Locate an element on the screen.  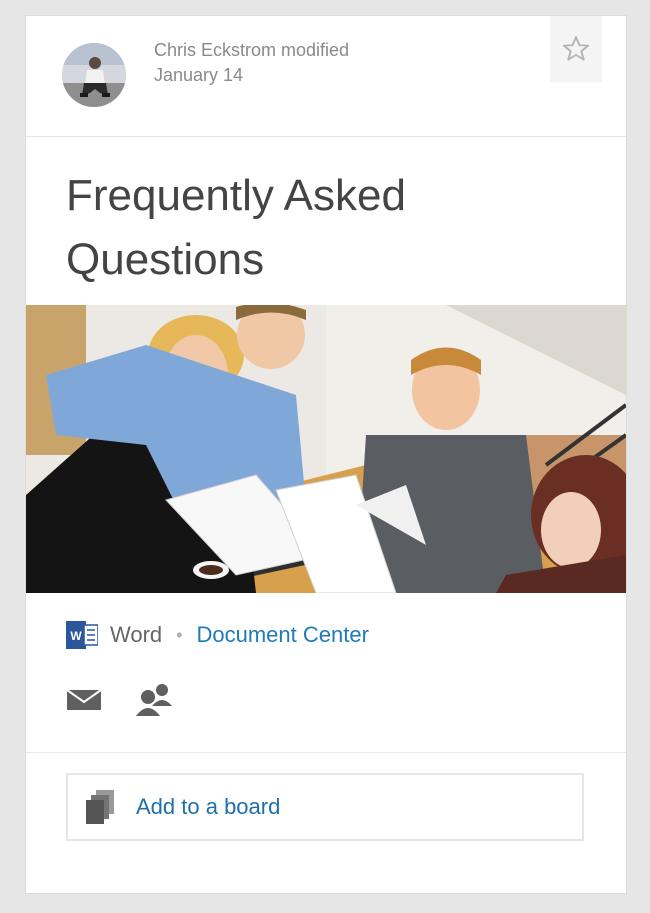
document-source: W Word • Document Center is located at coordinates (217, 635).